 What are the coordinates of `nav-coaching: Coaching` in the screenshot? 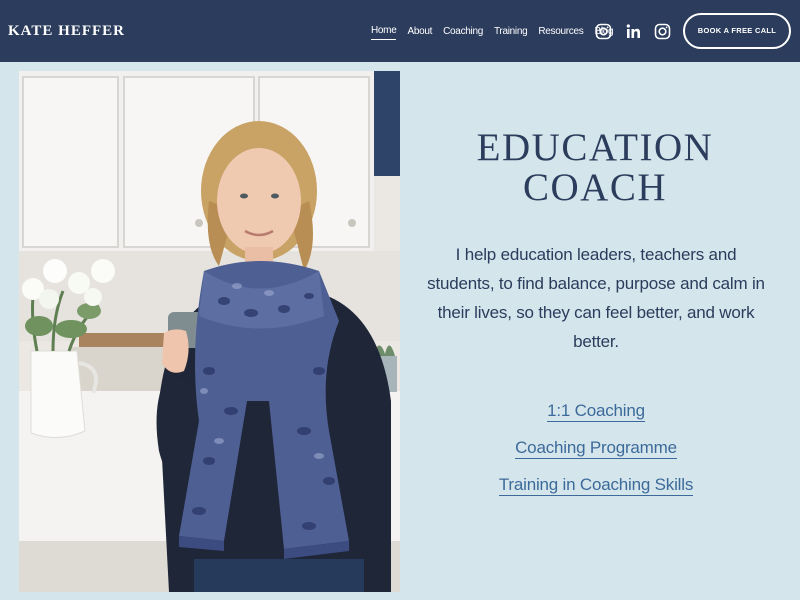 It's located at (463, 32).